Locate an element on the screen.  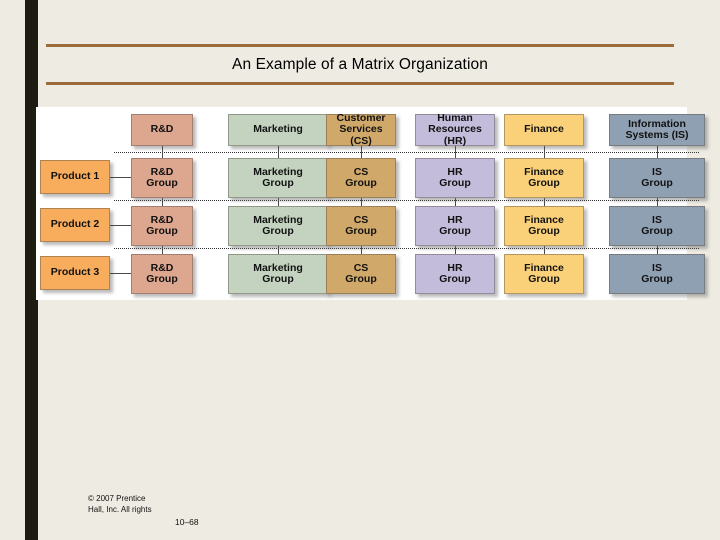
footer-copyright: © 2007 Prentice Hall, Inc. All rights is located at coordinates (120, 504).